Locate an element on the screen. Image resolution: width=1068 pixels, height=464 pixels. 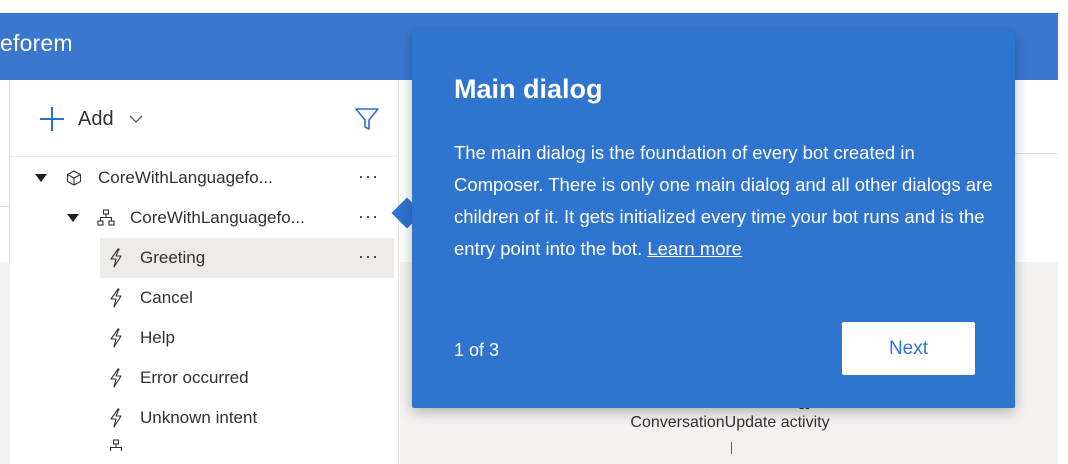
tree-item-label: Greeting is located at coordinates (173, 257).